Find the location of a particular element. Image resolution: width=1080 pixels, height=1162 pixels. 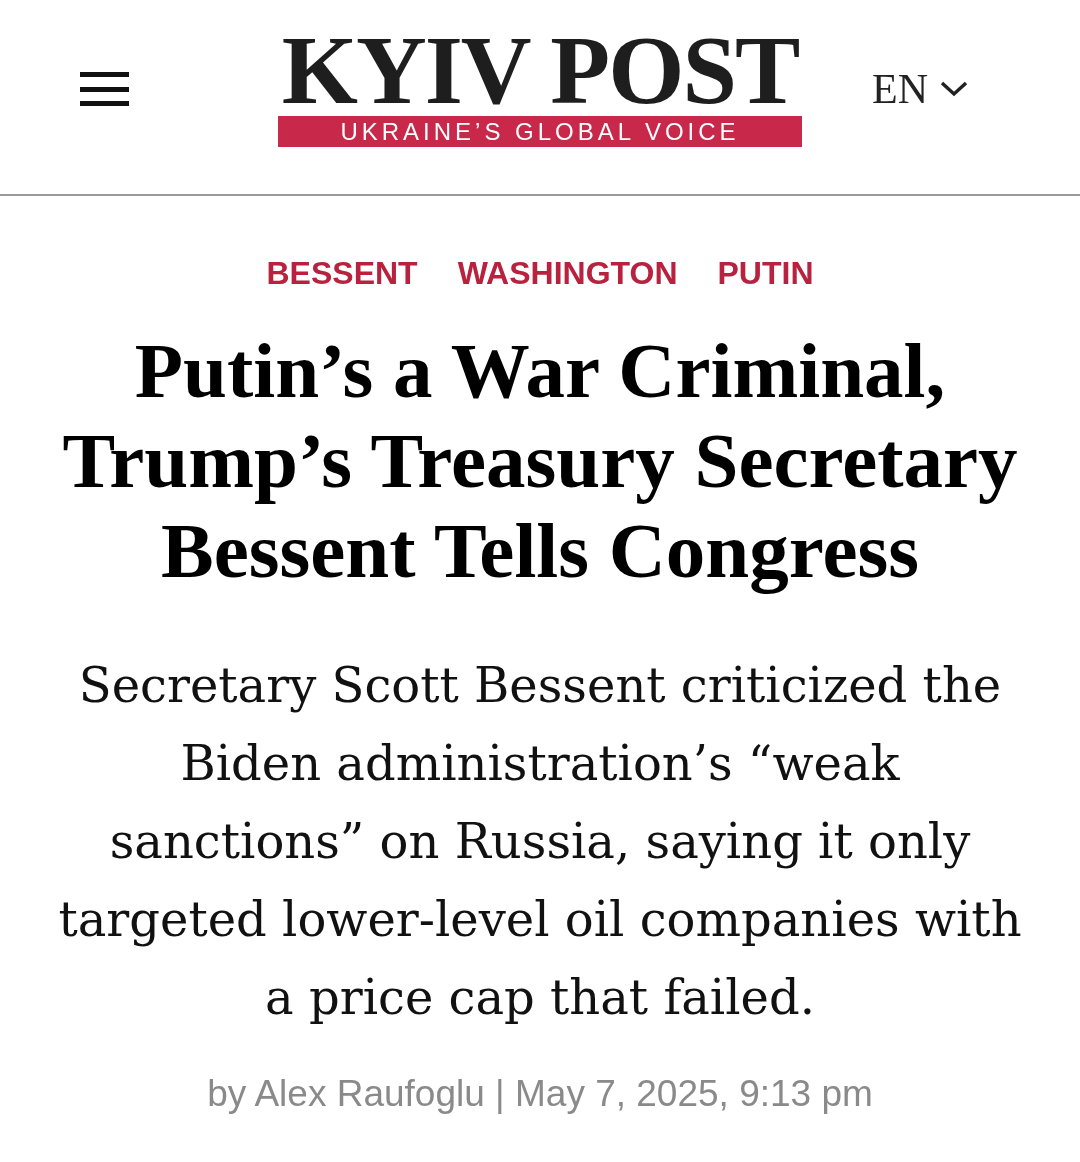

menu-icon is located at coordinates (104, 89).